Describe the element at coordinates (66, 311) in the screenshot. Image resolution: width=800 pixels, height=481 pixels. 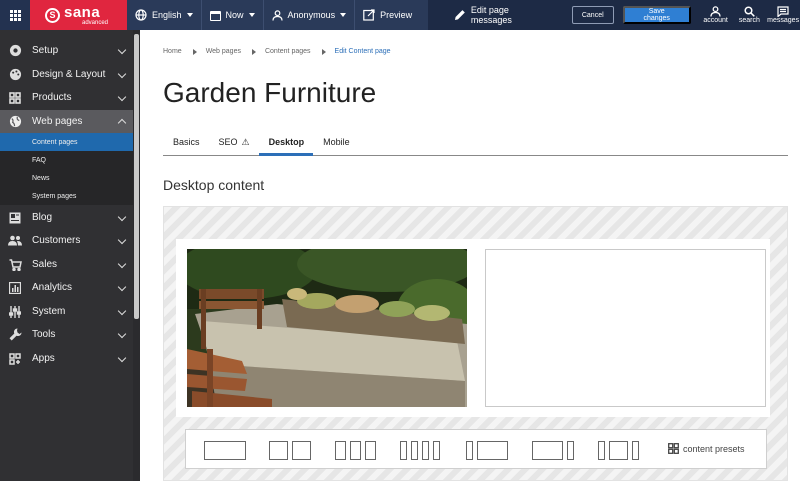
I see `sidebar-item-system: System` at that location.